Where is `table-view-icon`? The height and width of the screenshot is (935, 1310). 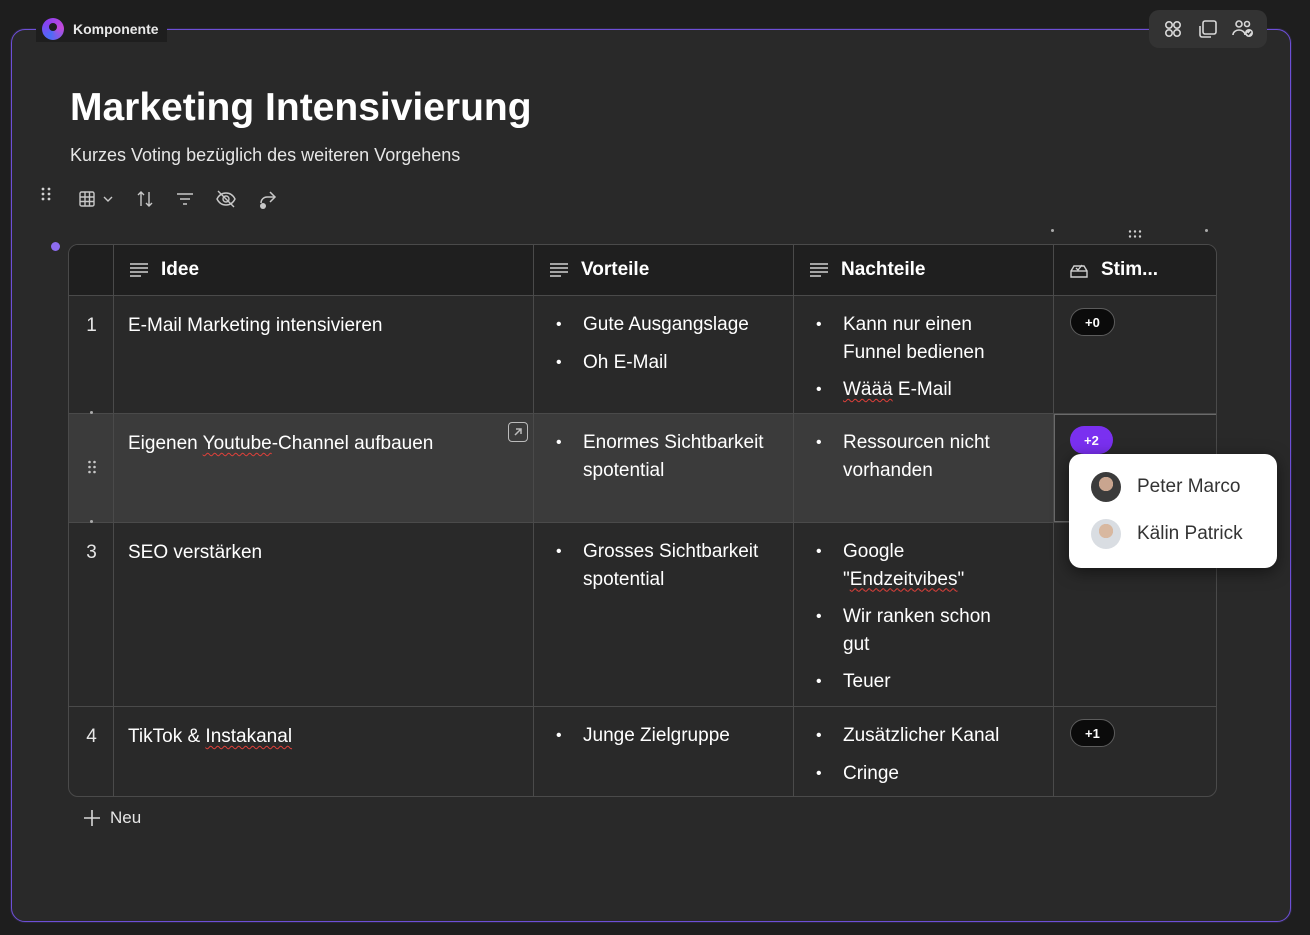 table-view-icon is located at coordinates (96, 199).